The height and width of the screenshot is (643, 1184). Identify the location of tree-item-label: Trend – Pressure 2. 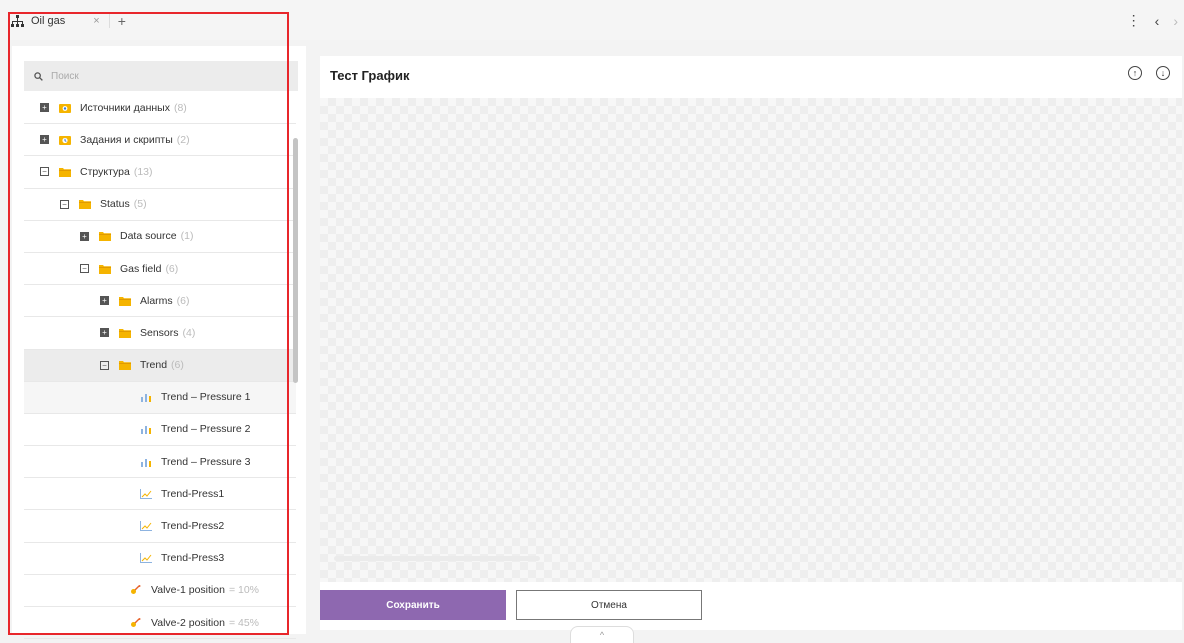
(206, 429).